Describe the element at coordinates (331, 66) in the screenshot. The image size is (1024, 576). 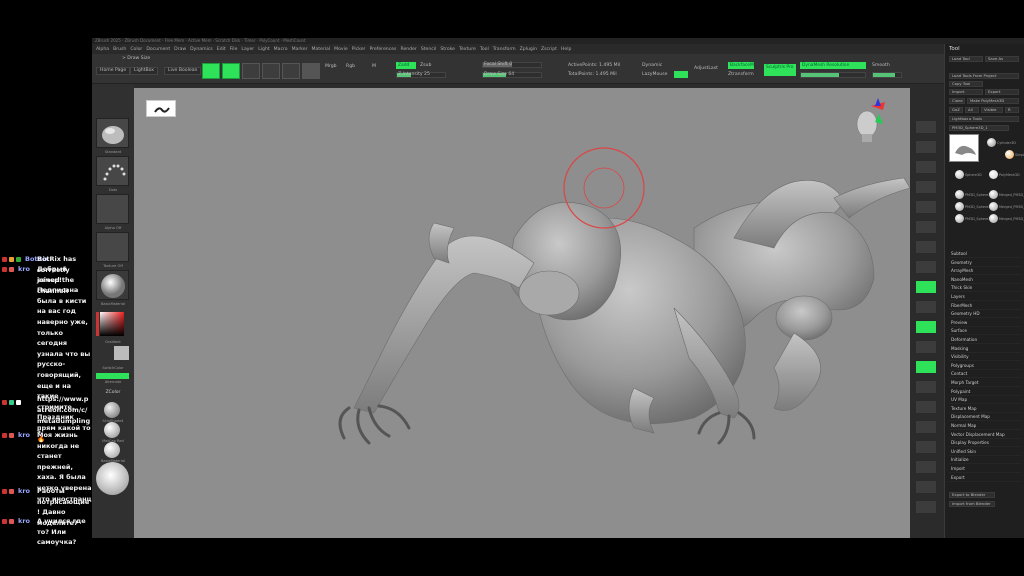
I see `mrgb-toggle: Mrgb` at that location.